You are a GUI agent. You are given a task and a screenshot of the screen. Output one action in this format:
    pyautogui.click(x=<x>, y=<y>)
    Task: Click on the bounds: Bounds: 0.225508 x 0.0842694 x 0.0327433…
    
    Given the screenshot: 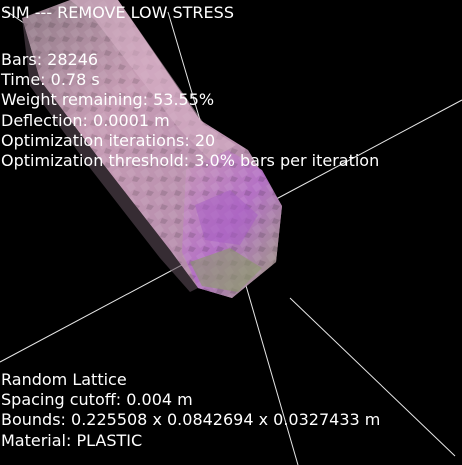 What is the action you would take?
    pyautogui.click(x=191, y=420)
    